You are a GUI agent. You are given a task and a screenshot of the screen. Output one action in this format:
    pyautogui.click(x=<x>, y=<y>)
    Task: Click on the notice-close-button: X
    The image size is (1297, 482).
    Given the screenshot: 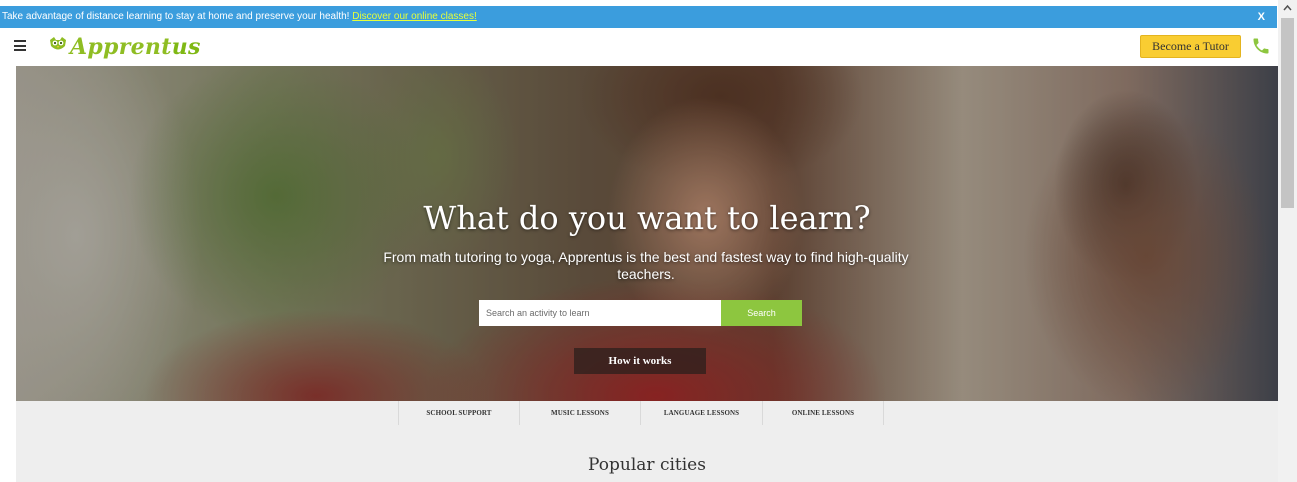 What is the action you would take?
    pyautogui.click(x=1261, y=17)
    